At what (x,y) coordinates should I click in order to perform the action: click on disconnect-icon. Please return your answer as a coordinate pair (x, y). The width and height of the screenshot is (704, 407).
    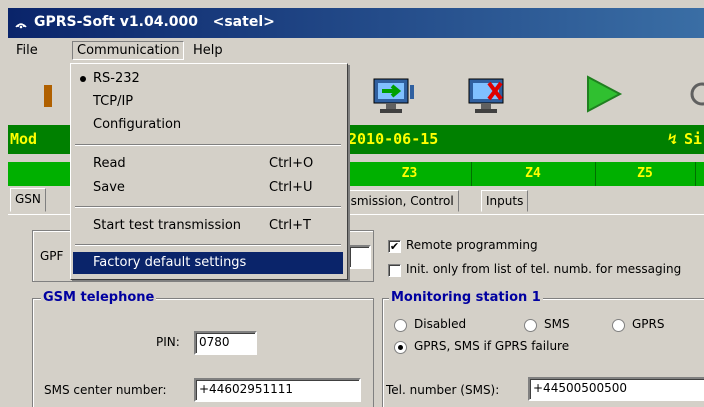
    Looking at the image, I should click on (488, 94).